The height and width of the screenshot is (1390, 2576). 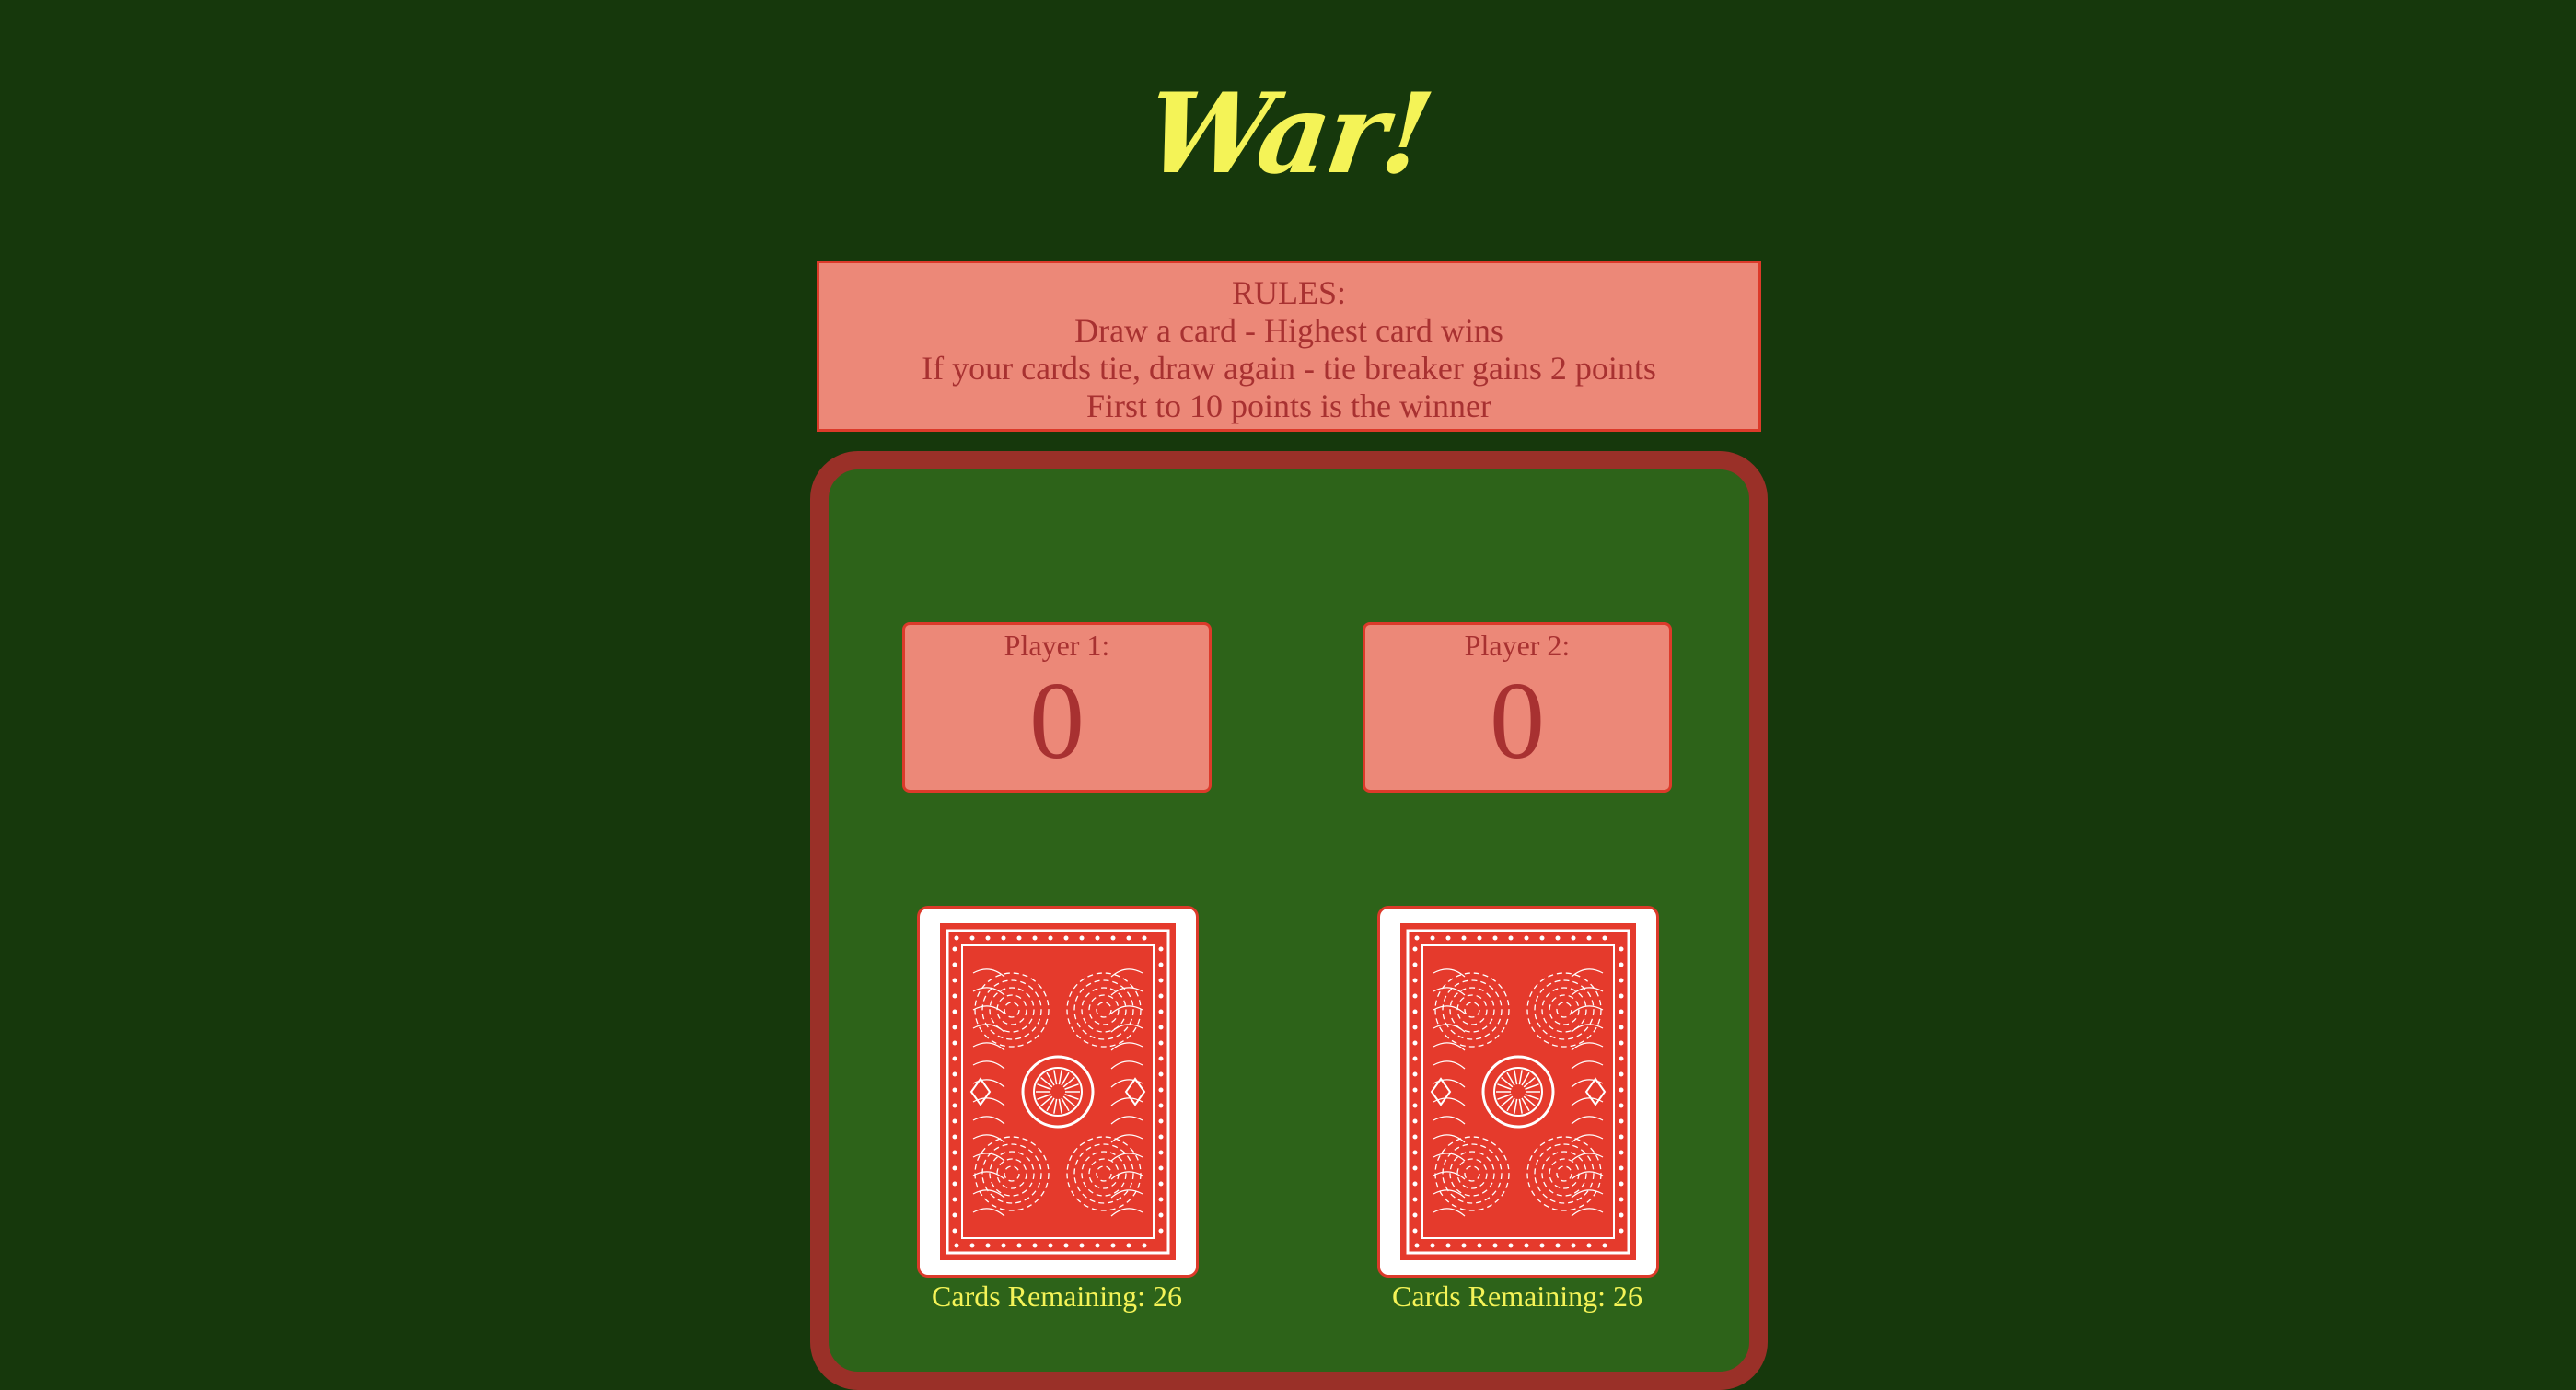 What do you see at coordinates (1517, 720) in the screenshot?
I see `player-2-score: 0` at bounding box center [1517, 720].